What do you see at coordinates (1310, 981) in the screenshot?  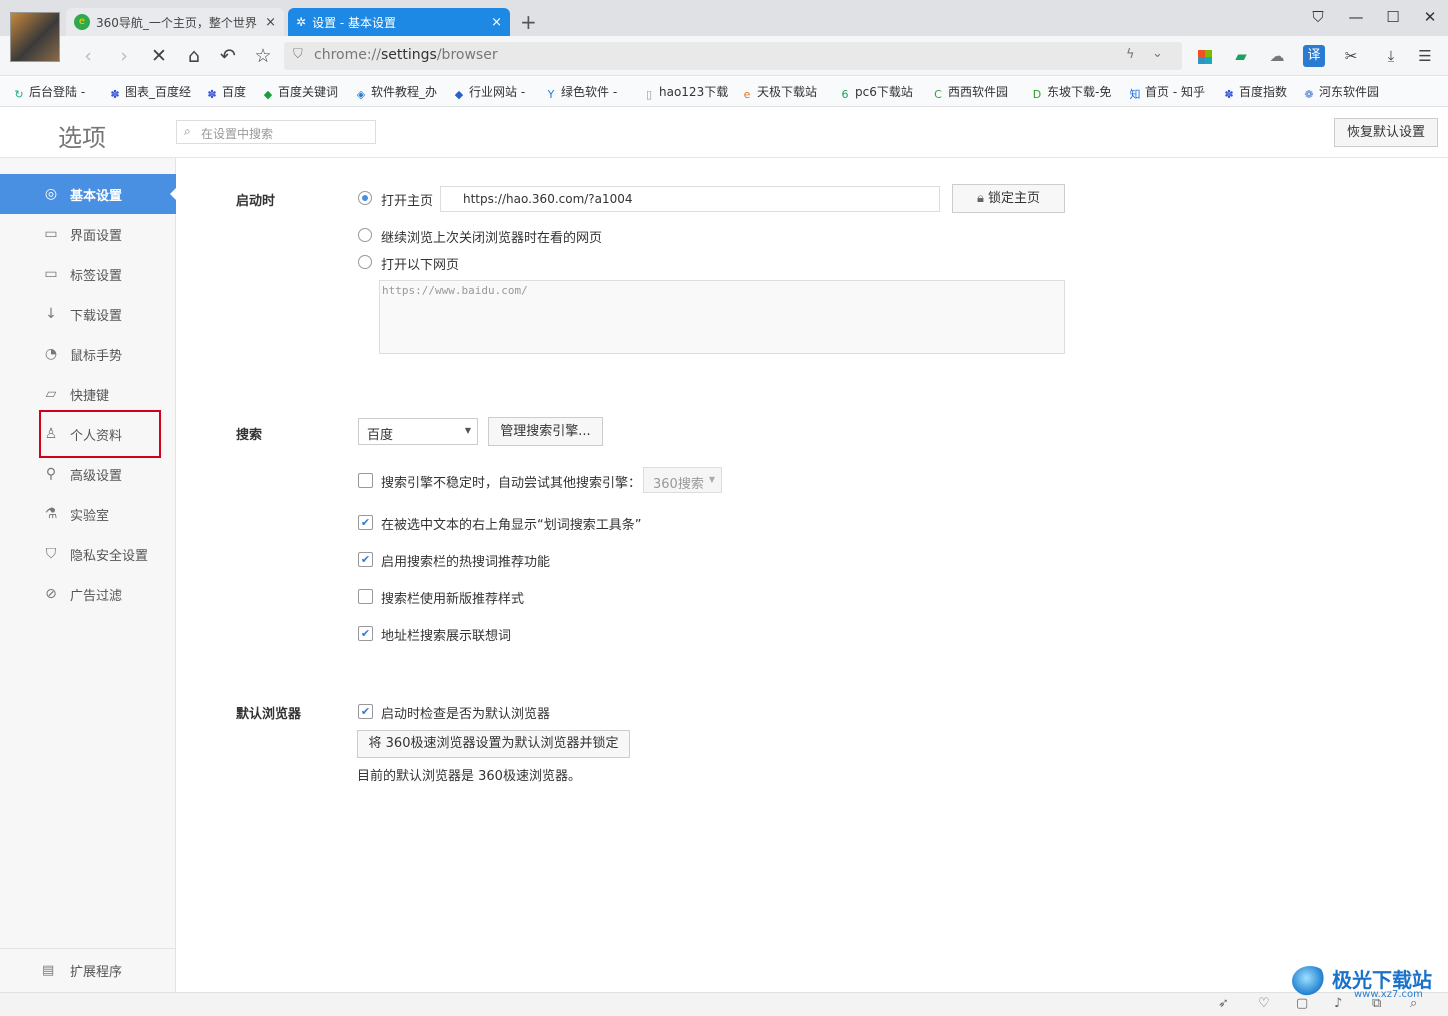 I see `watermark-logo-icon` at bounding box center [1310, 981].